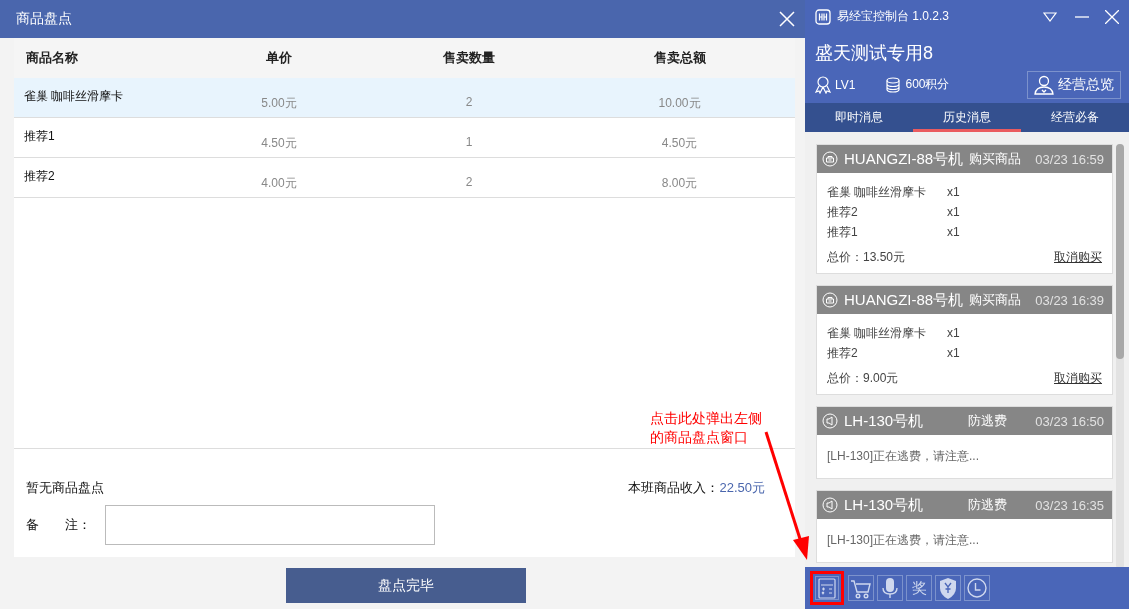  Describe the element at coordinates (1050, 16) in the screenshot. I see `dropdown-icon` at that location.